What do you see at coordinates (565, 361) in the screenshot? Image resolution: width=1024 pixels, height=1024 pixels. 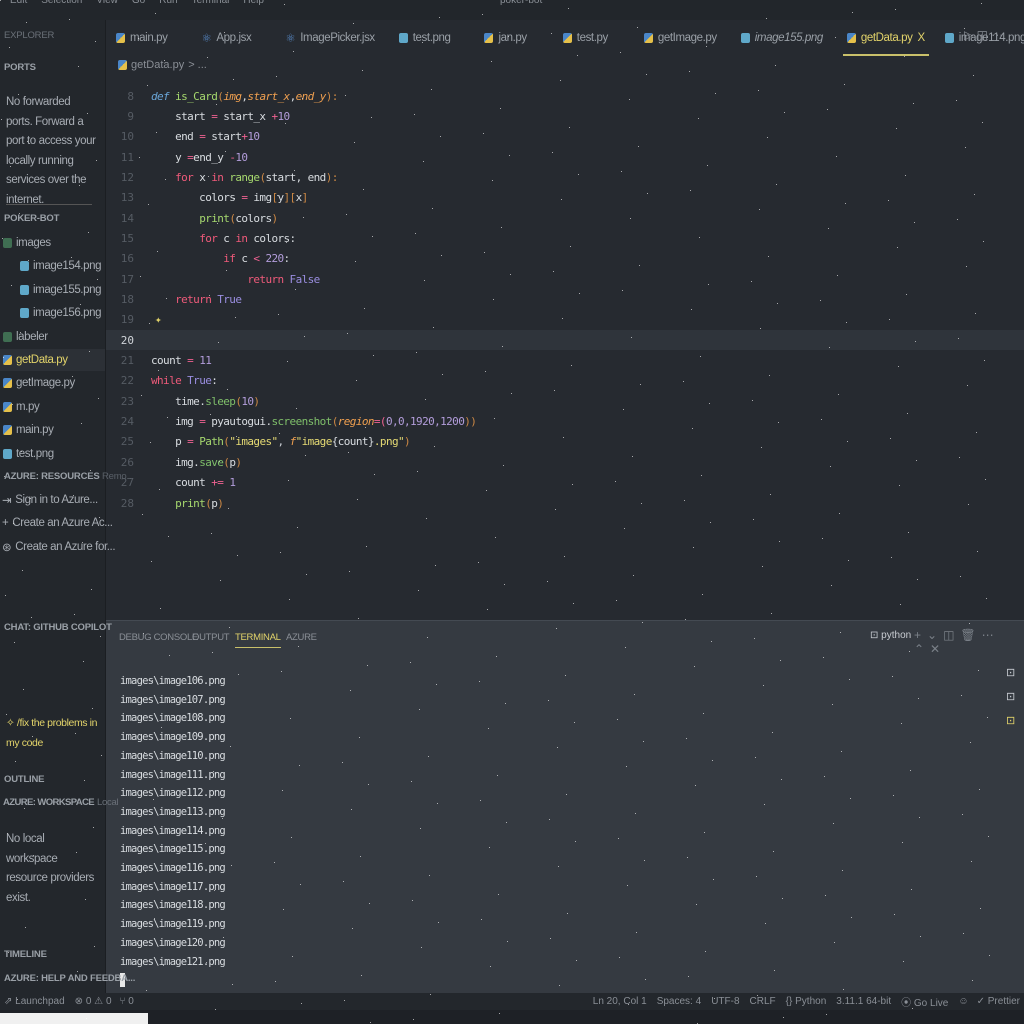 I see `code-line: 21 count = 11` at bounding box center [565, 361].